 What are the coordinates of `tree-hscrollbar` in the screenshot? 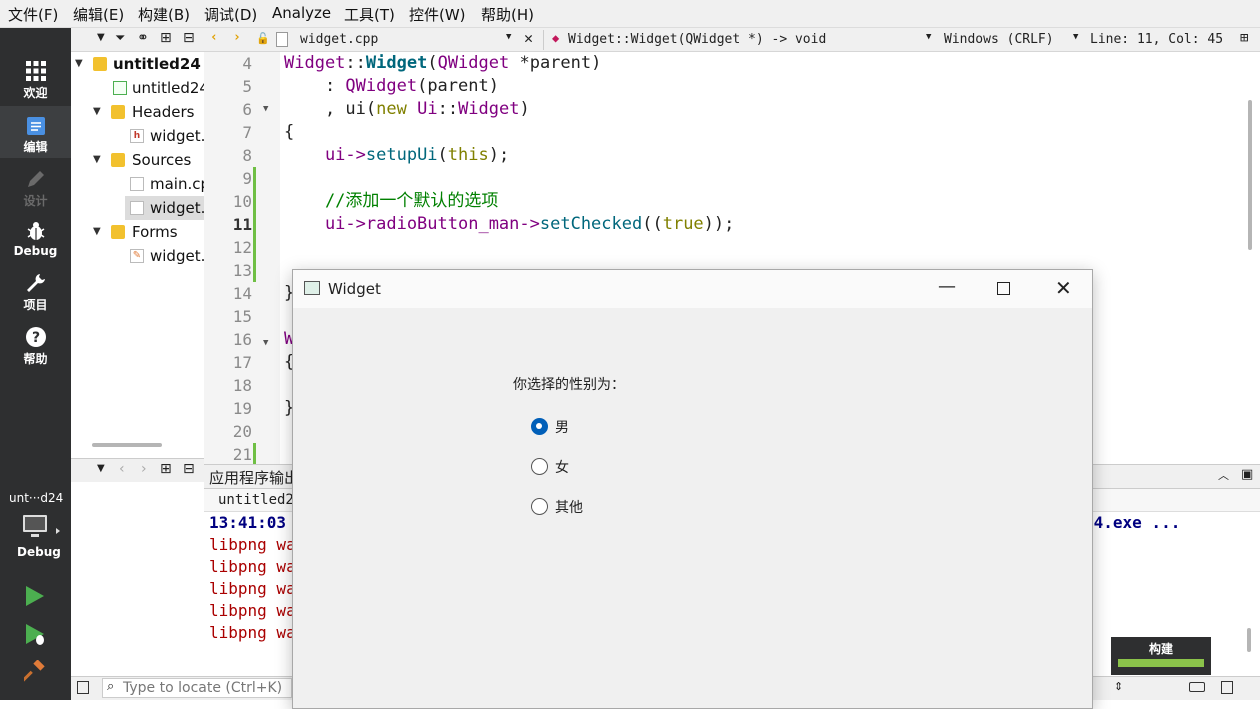 It's located at (127, 445).